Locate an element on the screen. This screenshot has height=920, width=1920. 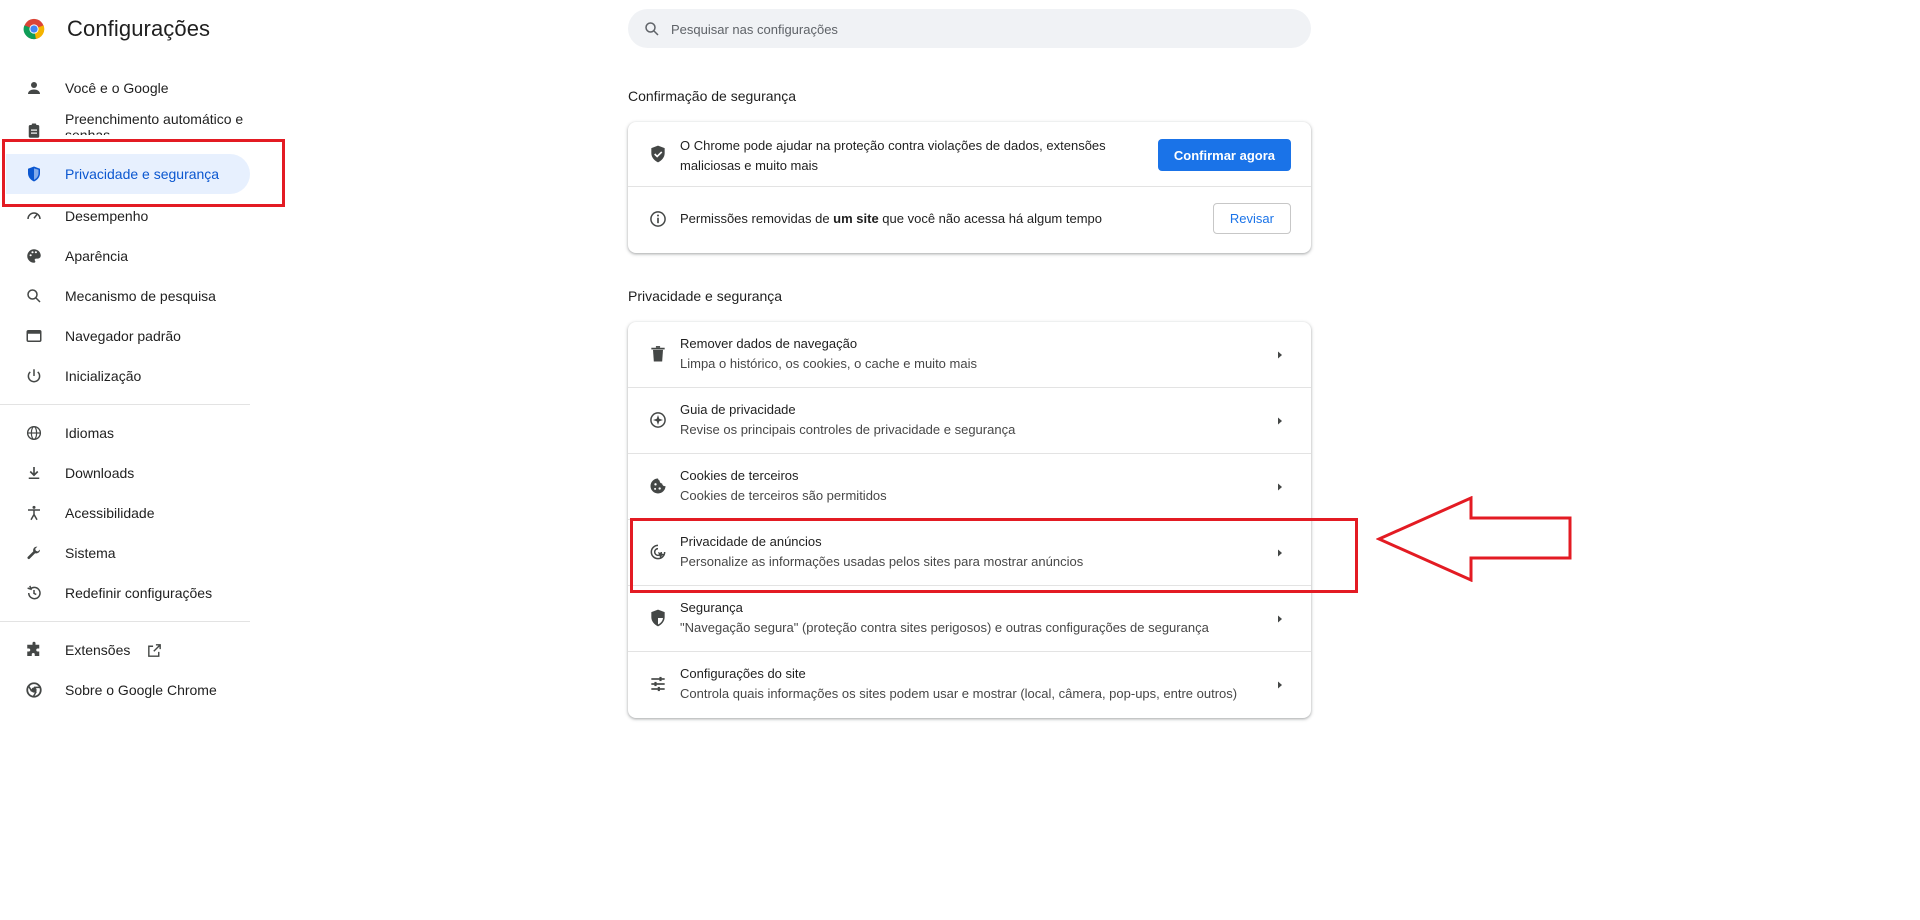
sidebar-item-label: Acessibilidade is located at coordinates (110, 513).